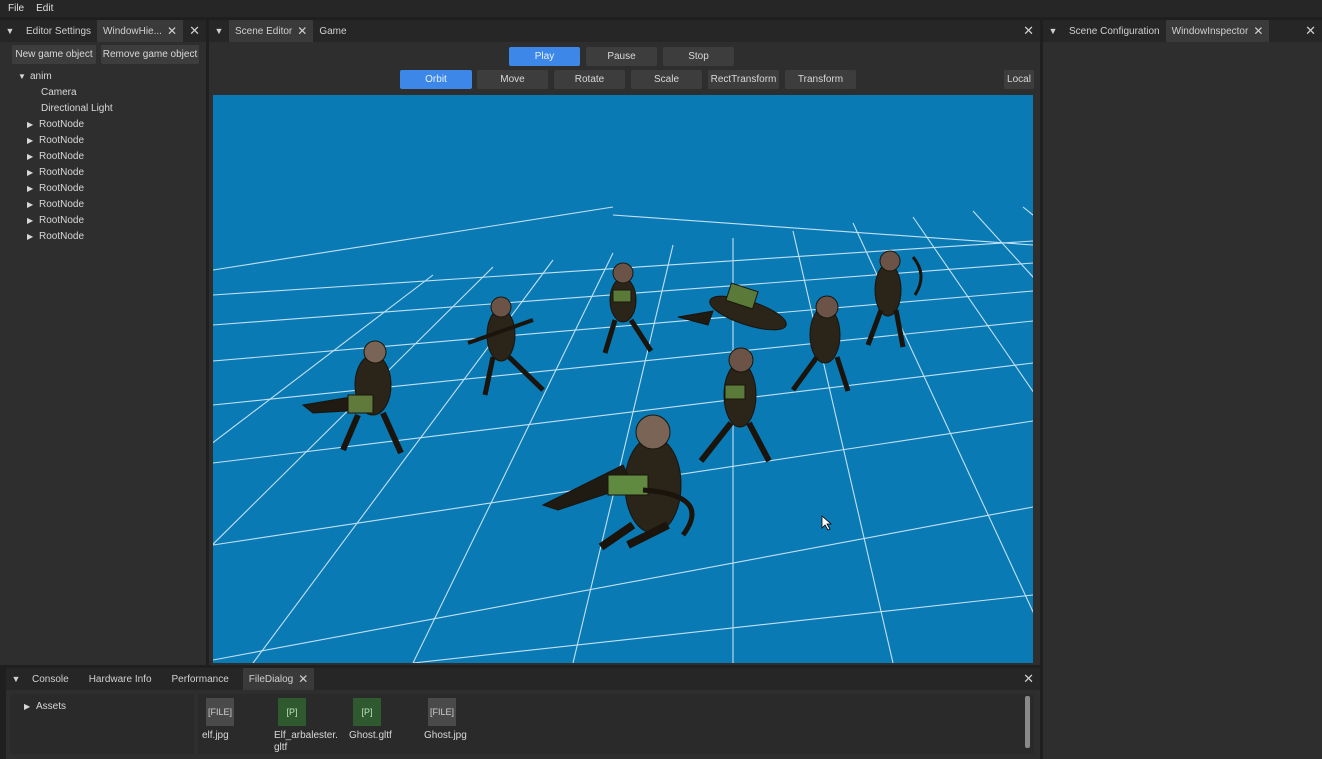  What do you see at coordinates (24, 76) in the screenshot?
I see `expanded-arrow-icon: ▼` at bounding box center [24, 76].